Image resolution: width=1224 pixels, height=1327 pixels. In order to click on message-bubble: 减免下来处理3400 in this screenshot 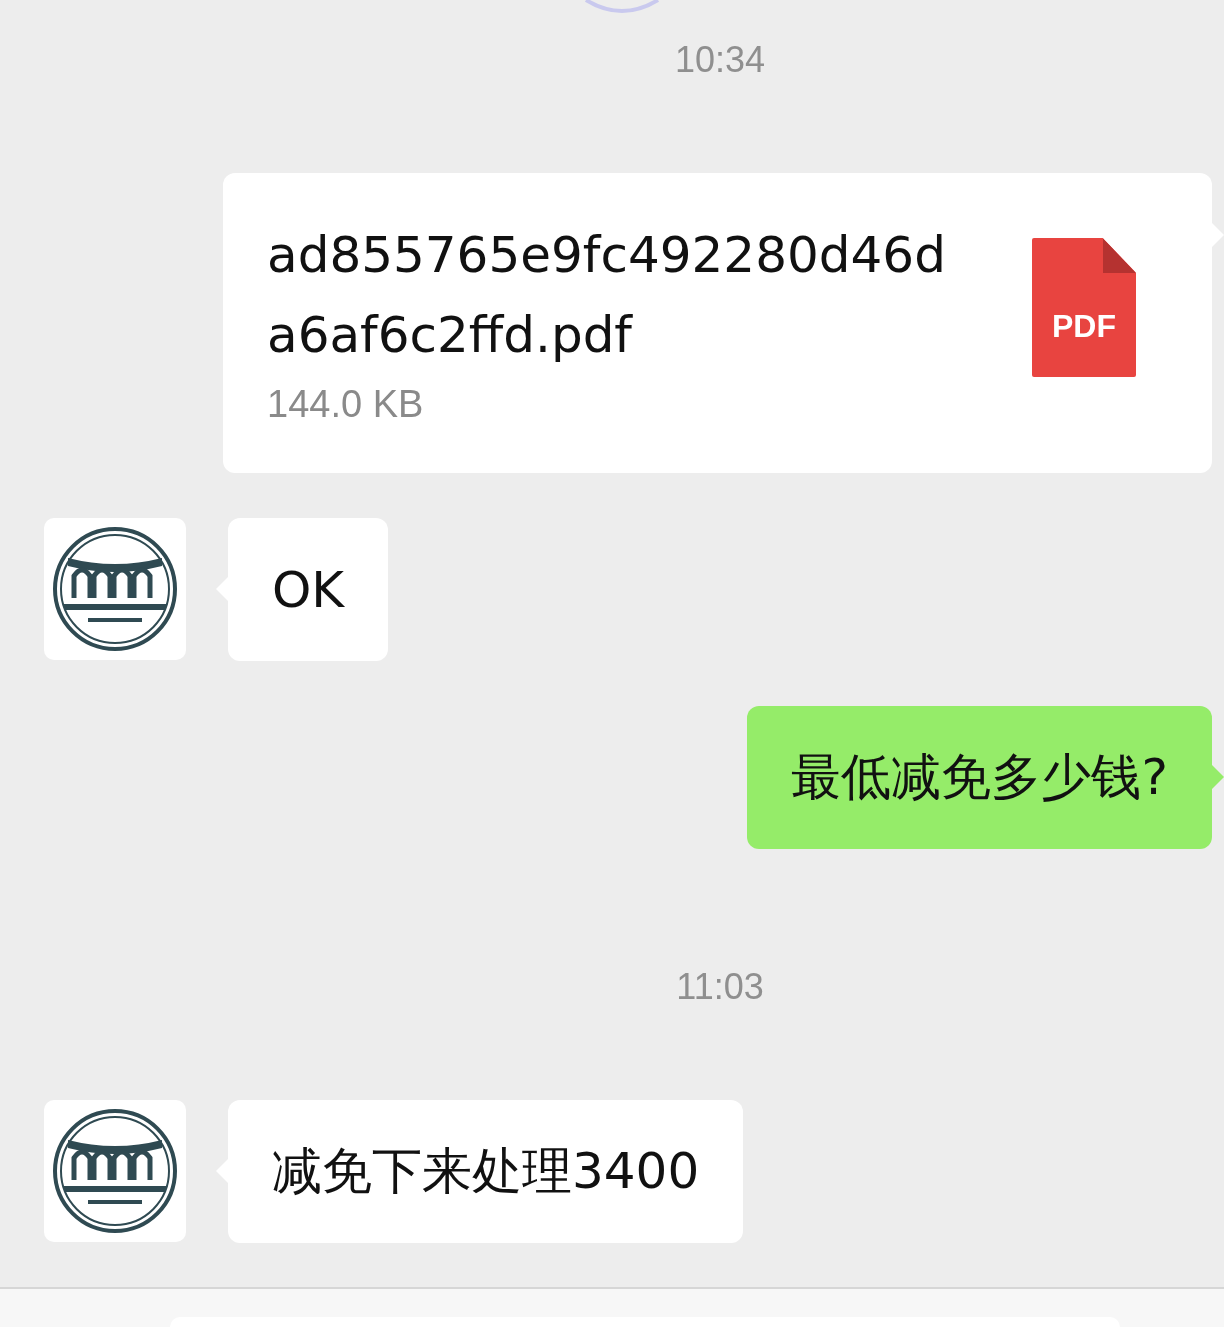, I will do `click(486, 1171)`.